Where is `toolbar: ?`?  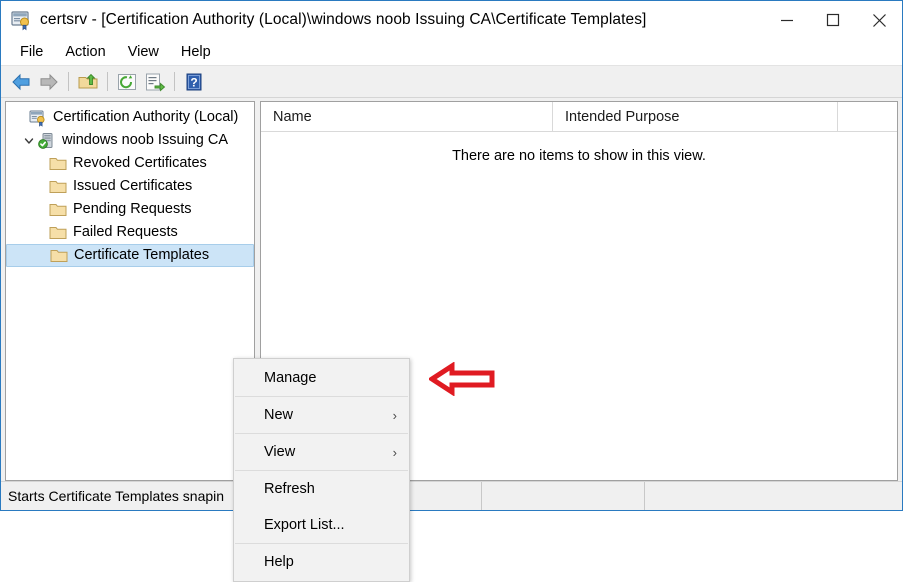 toolbar: ? is located at coordinates (451, 82).